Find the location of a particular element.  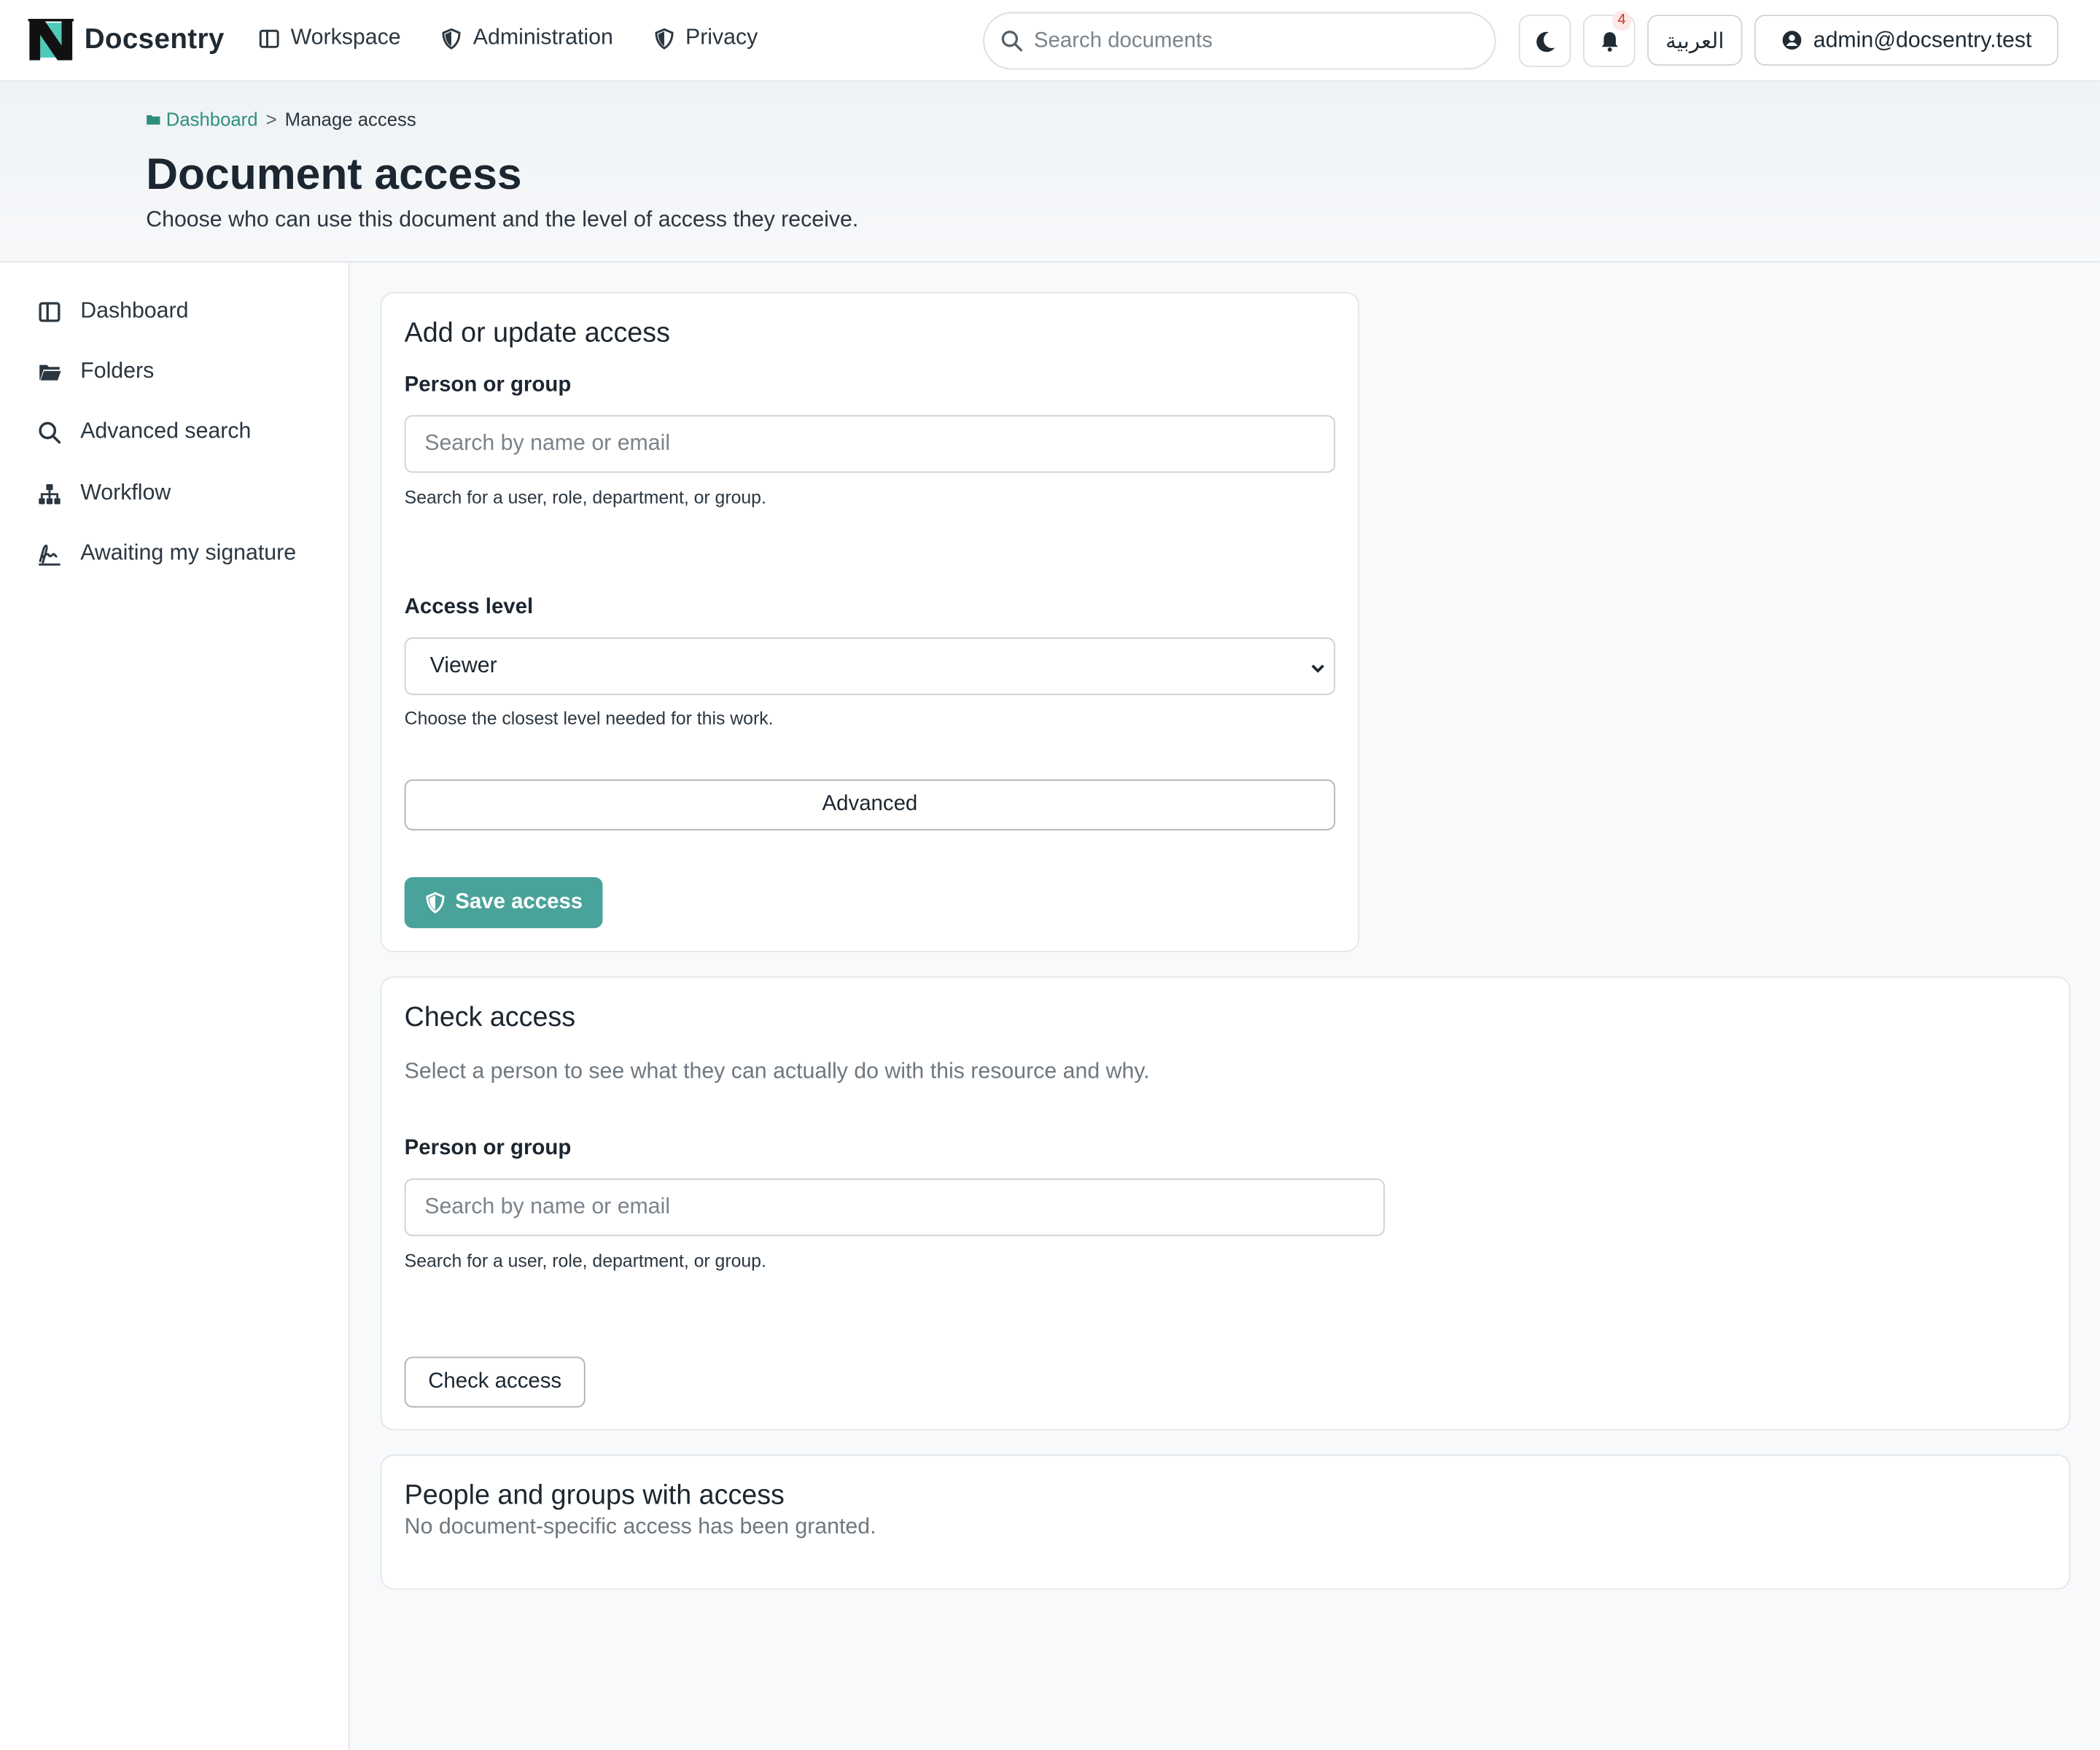

sidebar-item-label: Folders is located at coordinates (117, 371).